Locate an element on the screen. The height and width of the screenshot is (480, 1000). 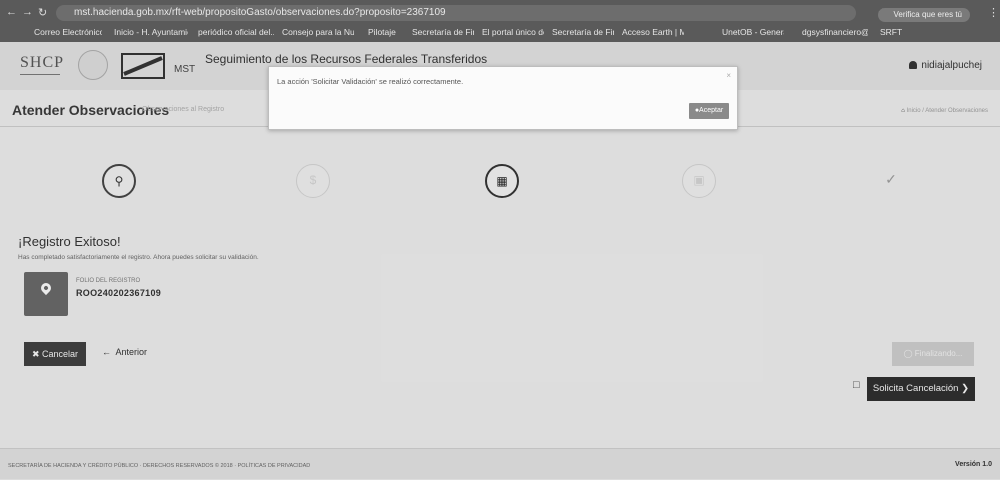
bookmark-item: Inicio - H. Ayuntamiento is located at coordinates (151, 32).